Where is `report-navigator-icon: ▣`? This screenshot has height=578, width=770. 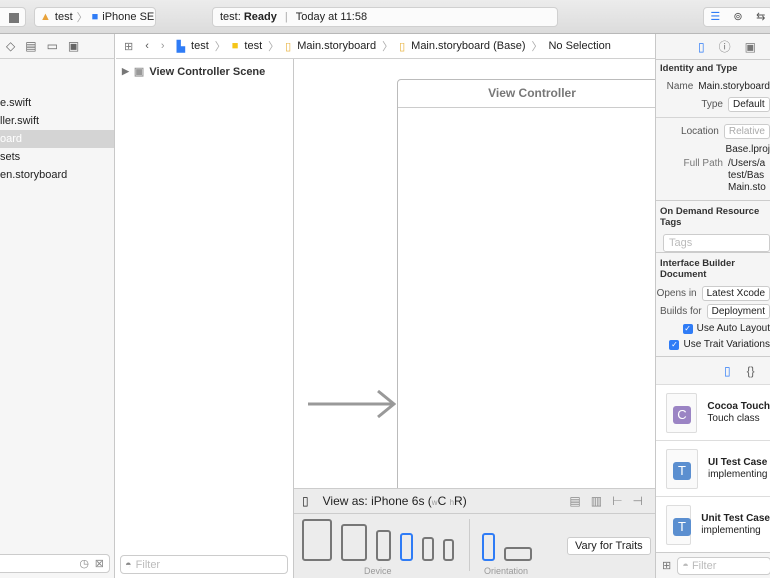
report-navigator-icon: ▣ is located at coordinates (73, 46).